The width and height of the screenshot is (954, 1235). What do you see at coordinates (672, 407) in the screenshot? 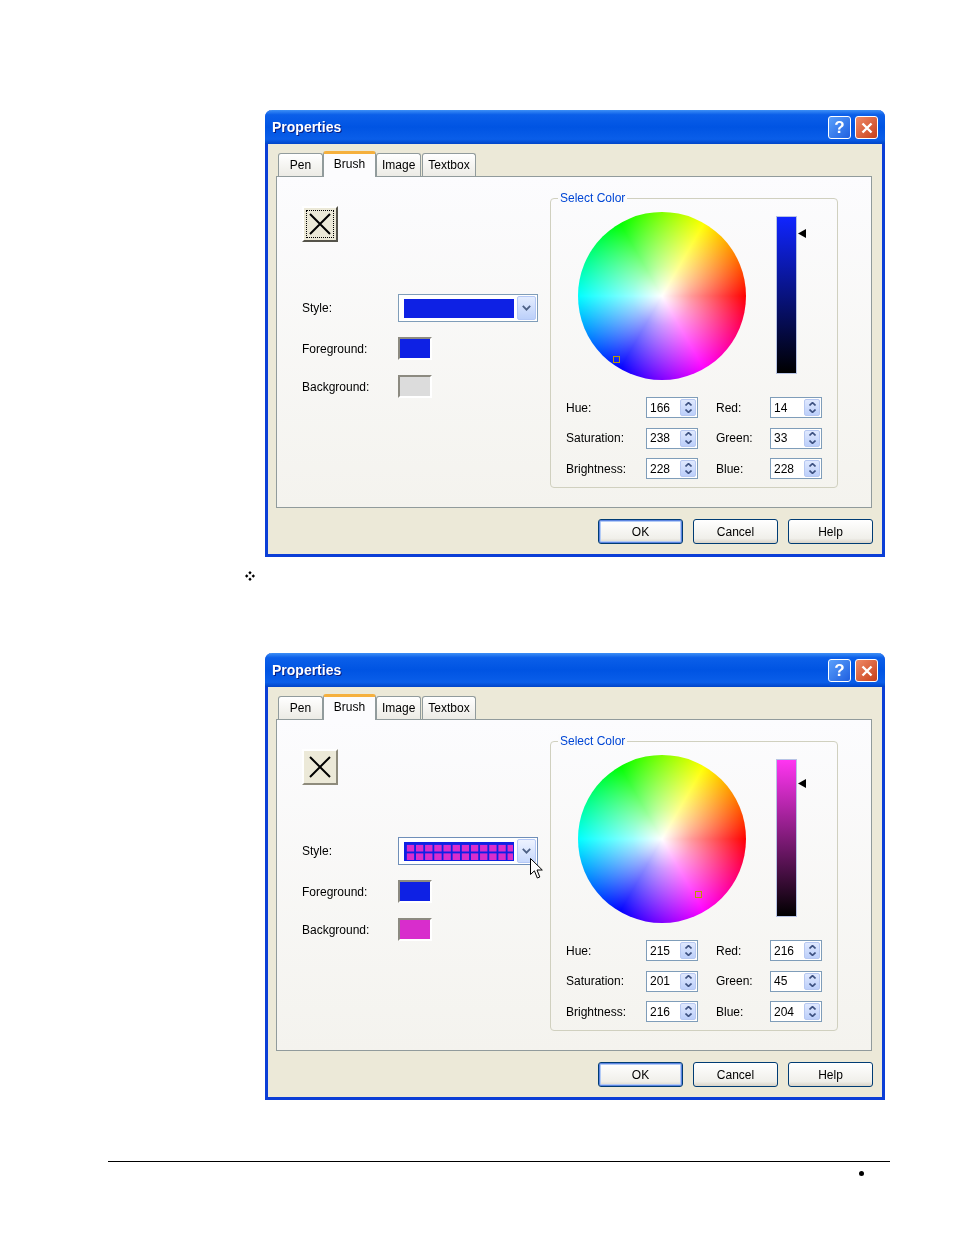
I see `number-field: 166` at bounding box center [672, 407].